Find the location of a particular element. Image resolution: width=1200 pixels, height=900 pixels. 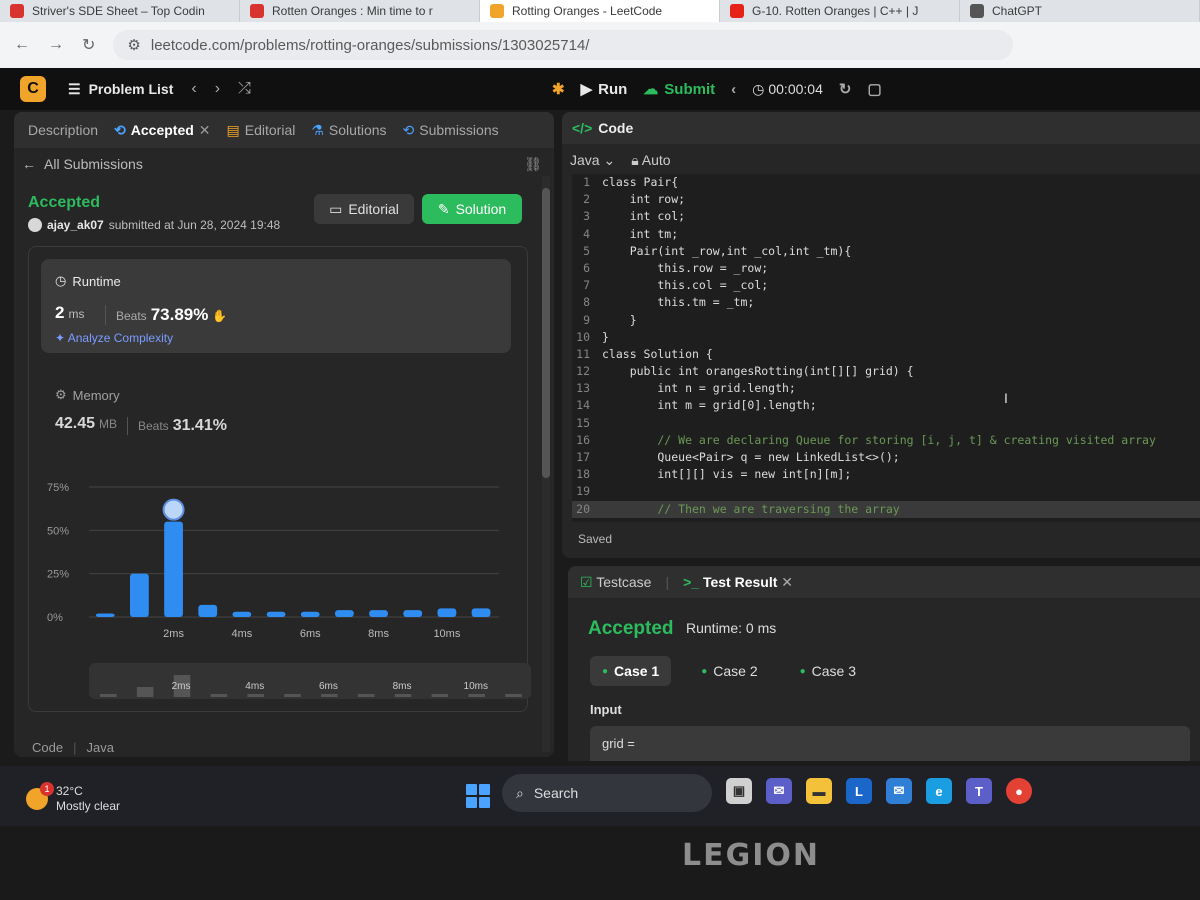

share-link-icon: ⛓ is located at coordinates (533, 164).